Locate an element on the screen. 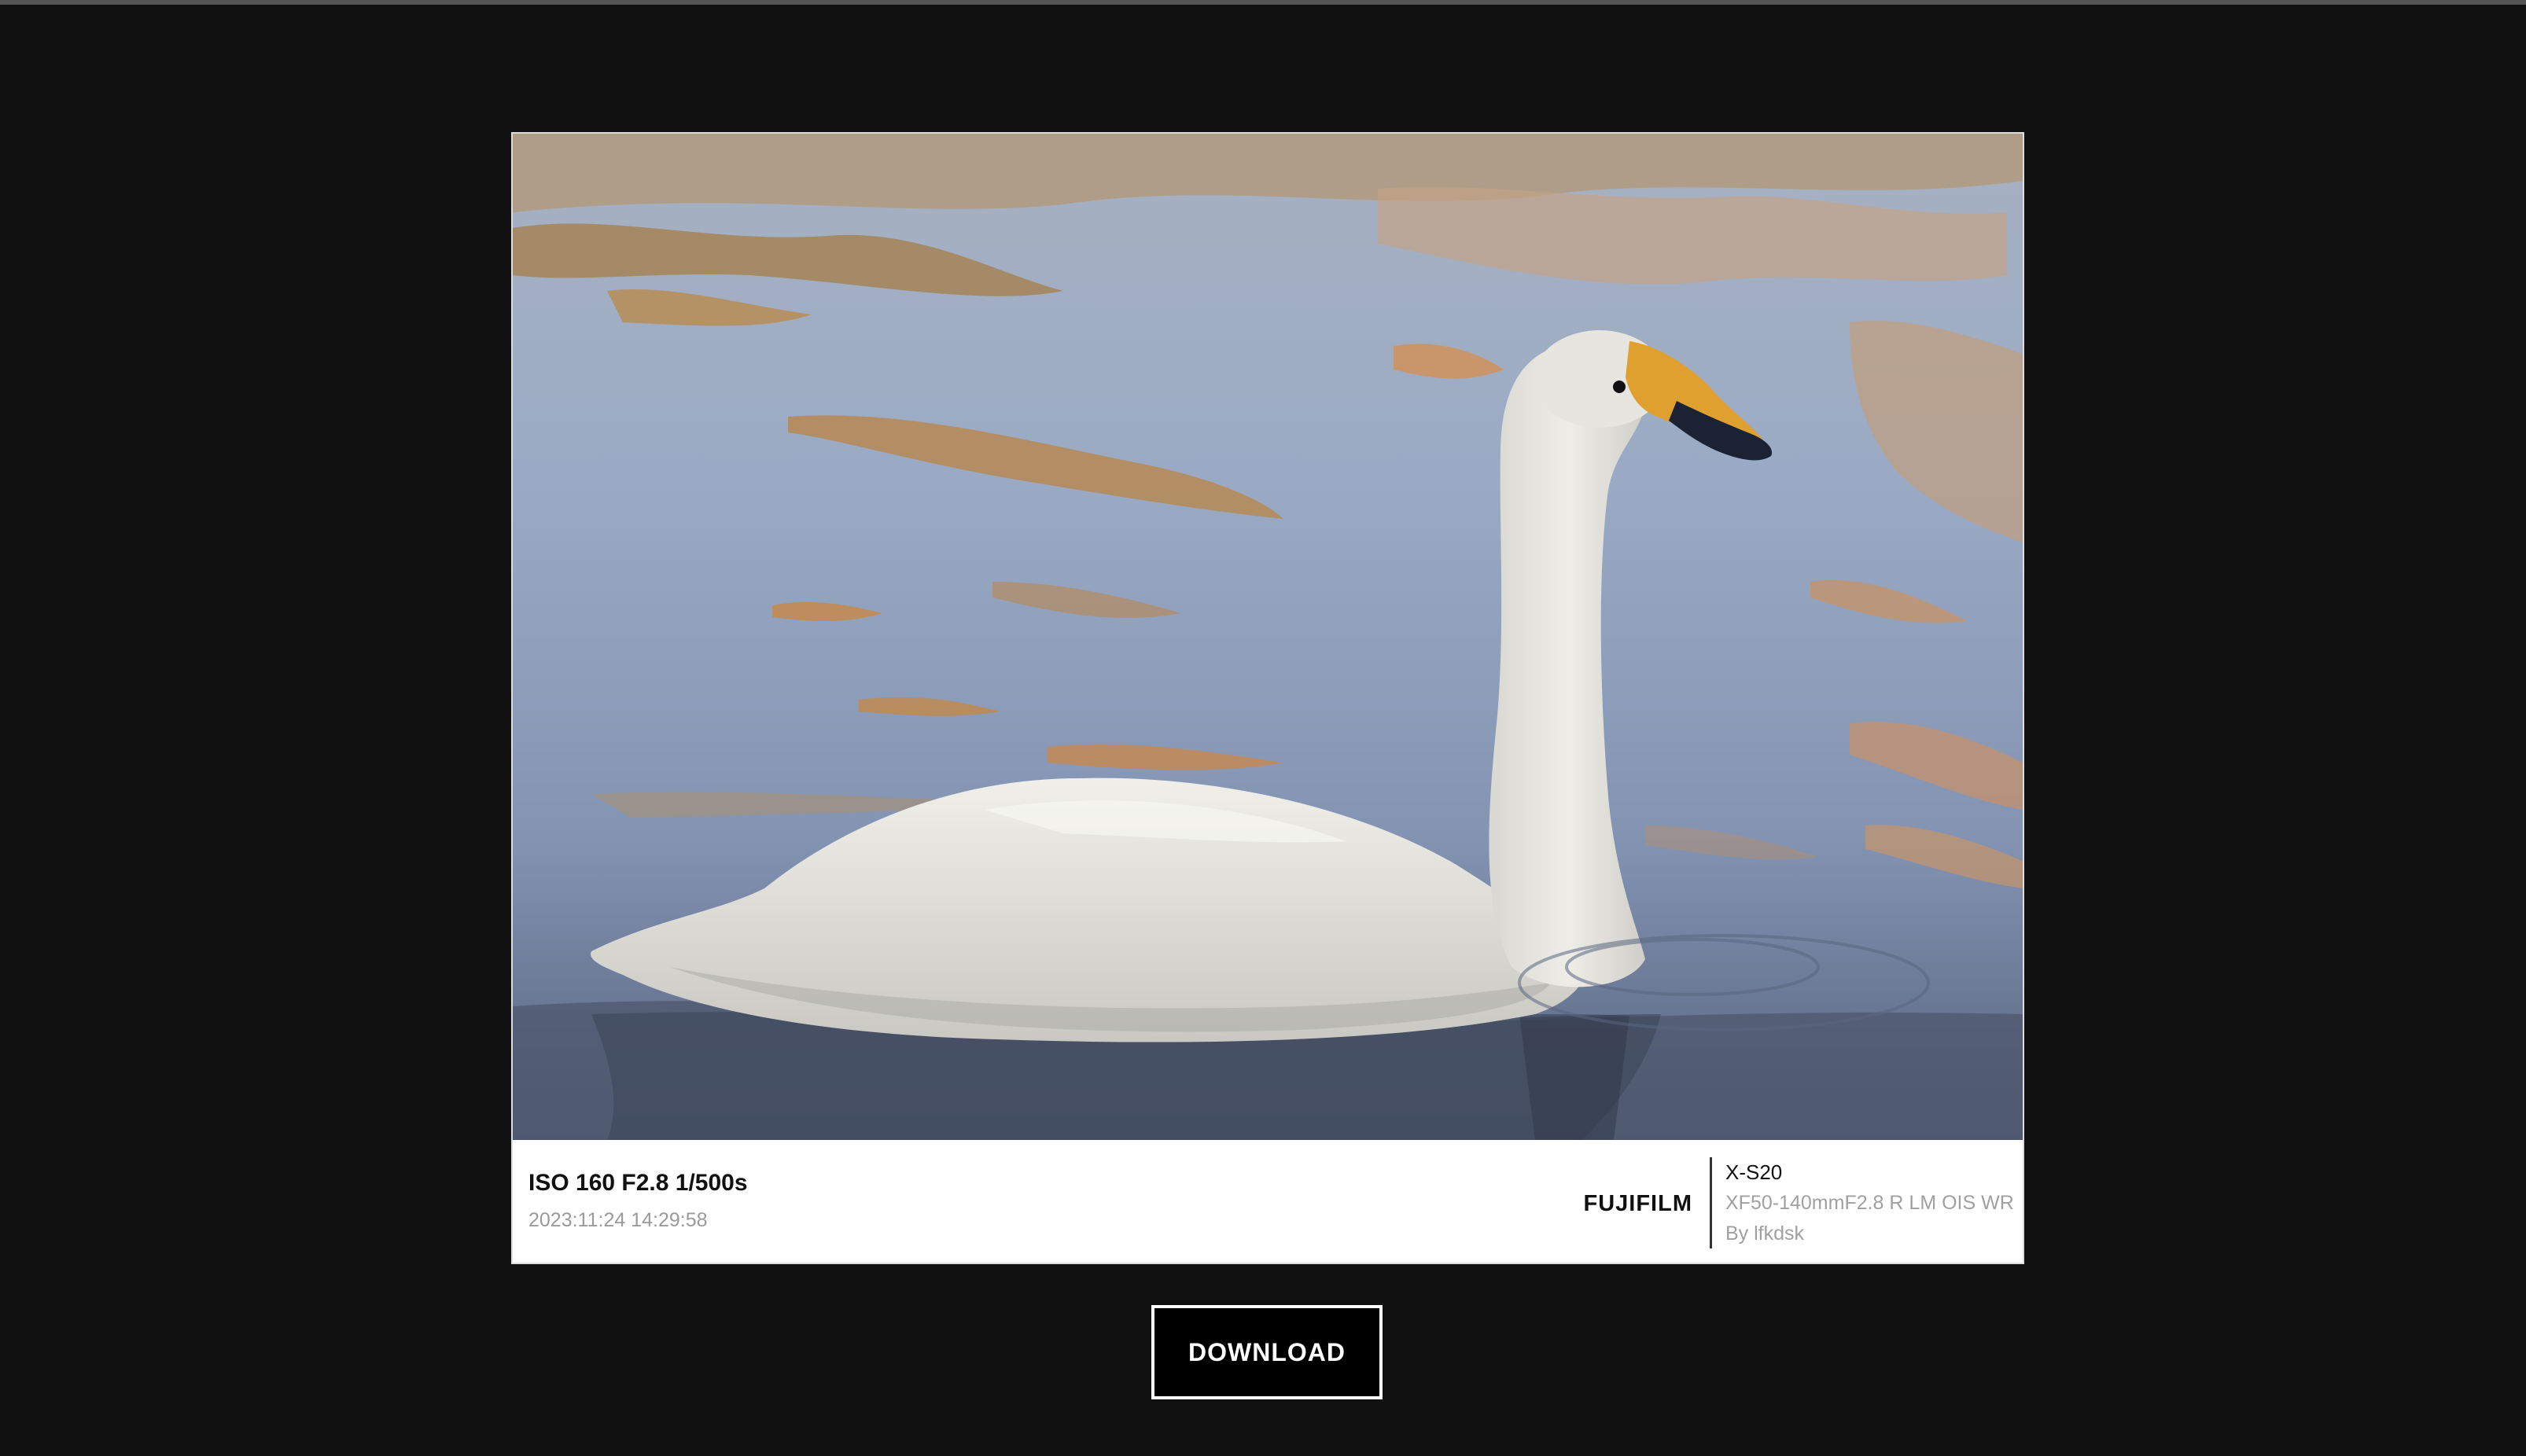  lens-model: XF50-140mmF2.8 R LM OIS WR is located at coordinates (1869, 1203).